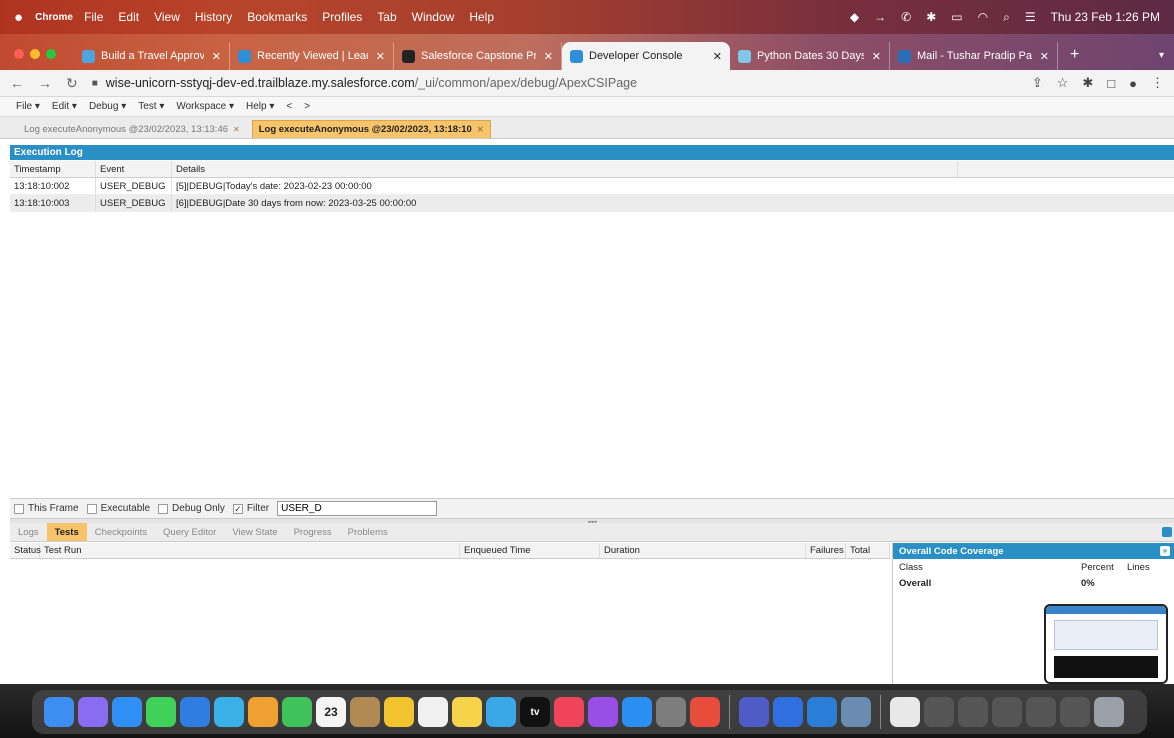  What do you see at coordinates (205, 106) in the screenshot?
I see `dc-menu-workspace: Workspace ▾` at bounding box center [205, 106].